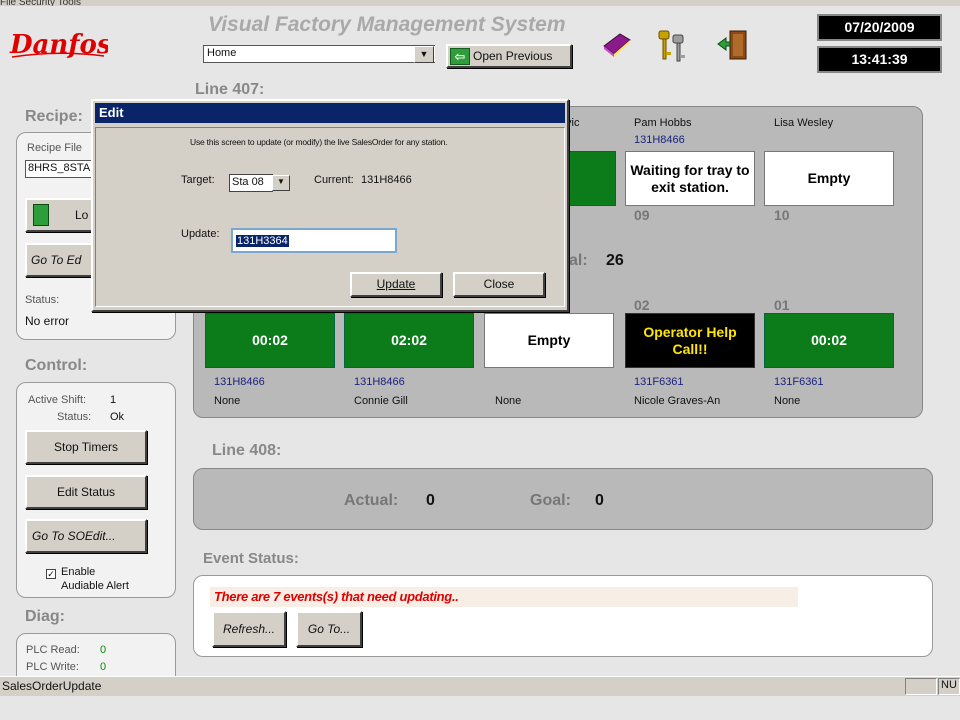 The width and height of the screenshot is (960, 720). What do you see at coordinates (782, 215) in the screenshot?
I see `station-10-number: 10` at bounding box center [782, 215].